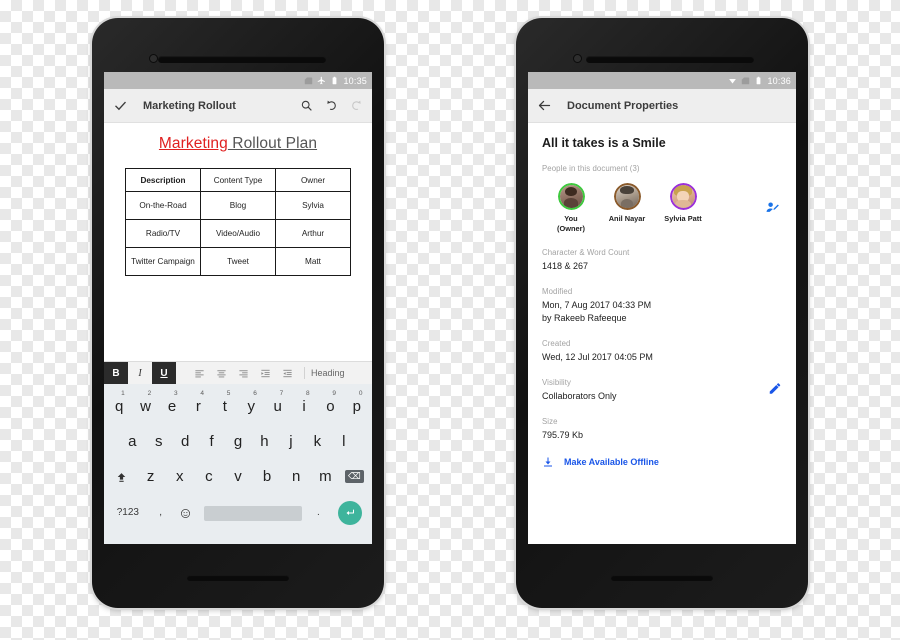  Describe the element at coordinates (591, 168) in the screenshot. I see `people-label: People in this document (3)` at that location.